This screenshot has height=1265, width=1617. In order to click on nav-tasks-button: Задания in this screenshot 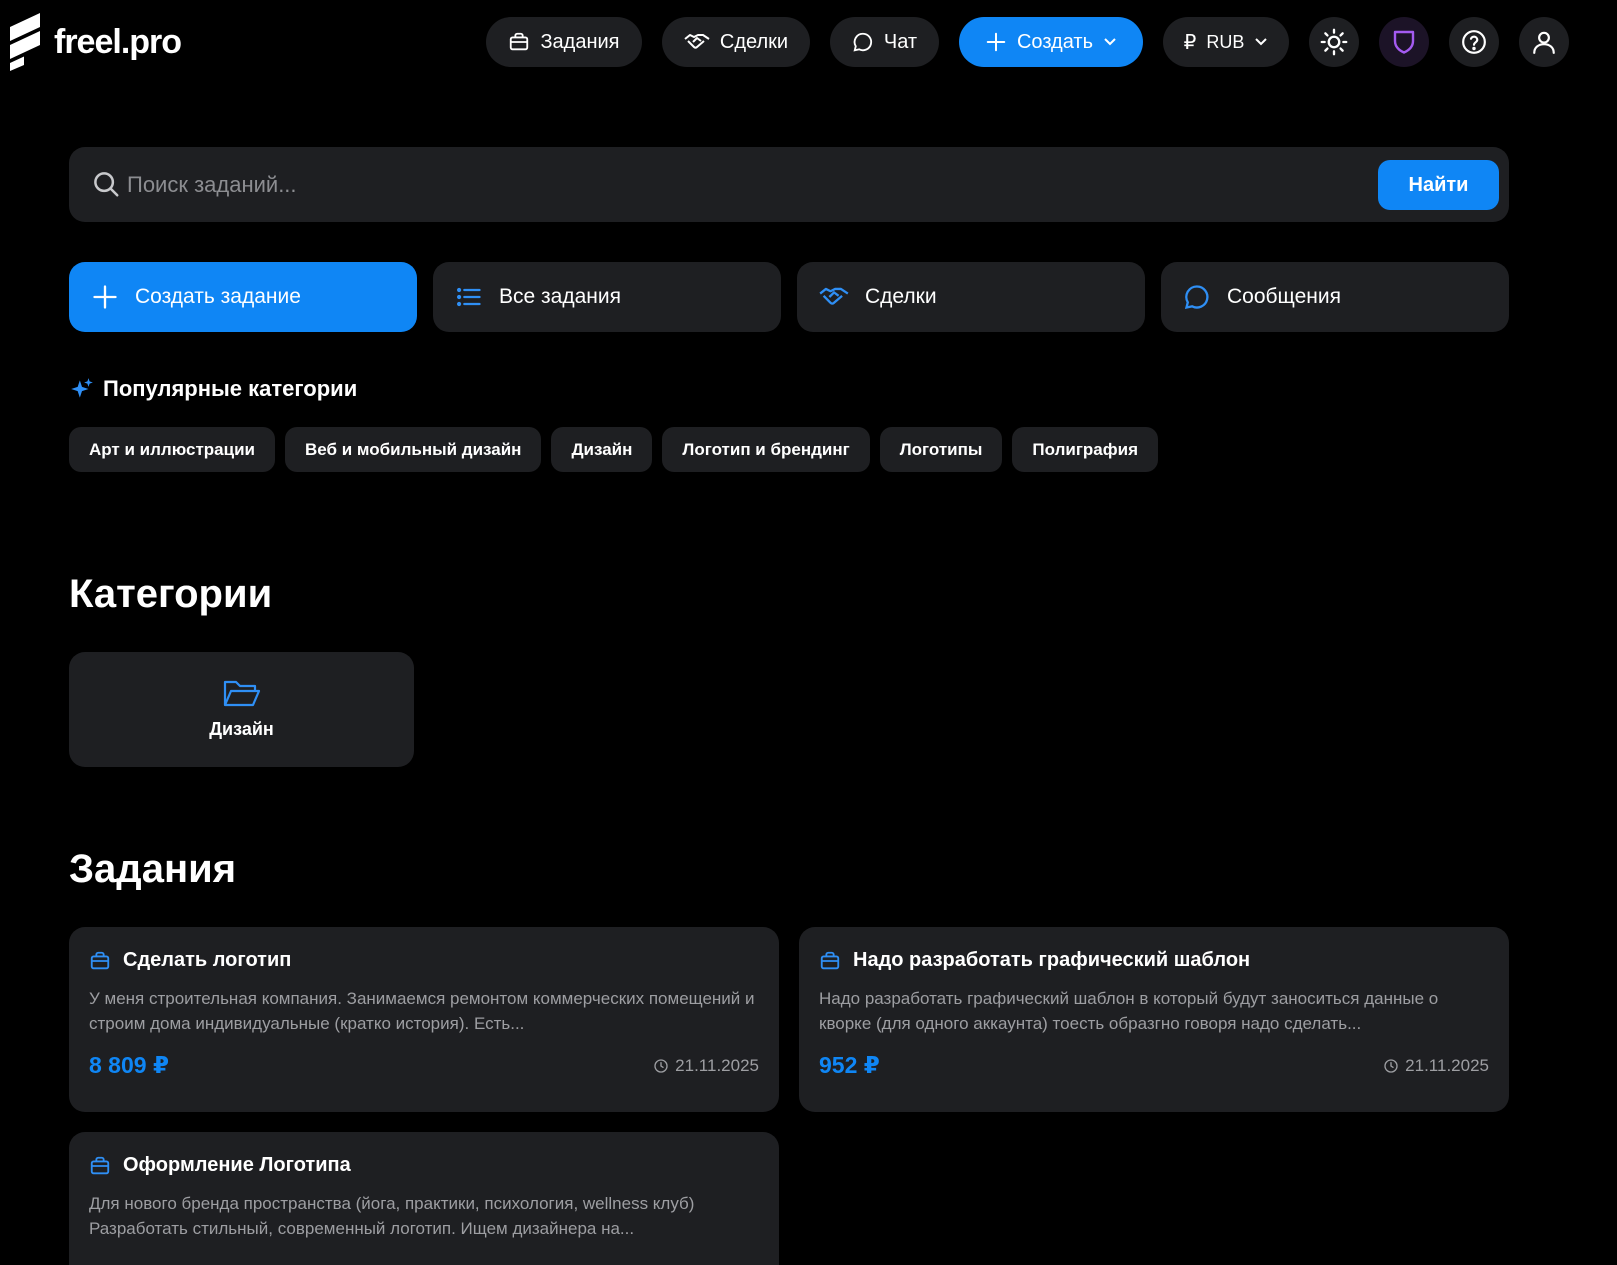, I will do `click(564, 42)`.